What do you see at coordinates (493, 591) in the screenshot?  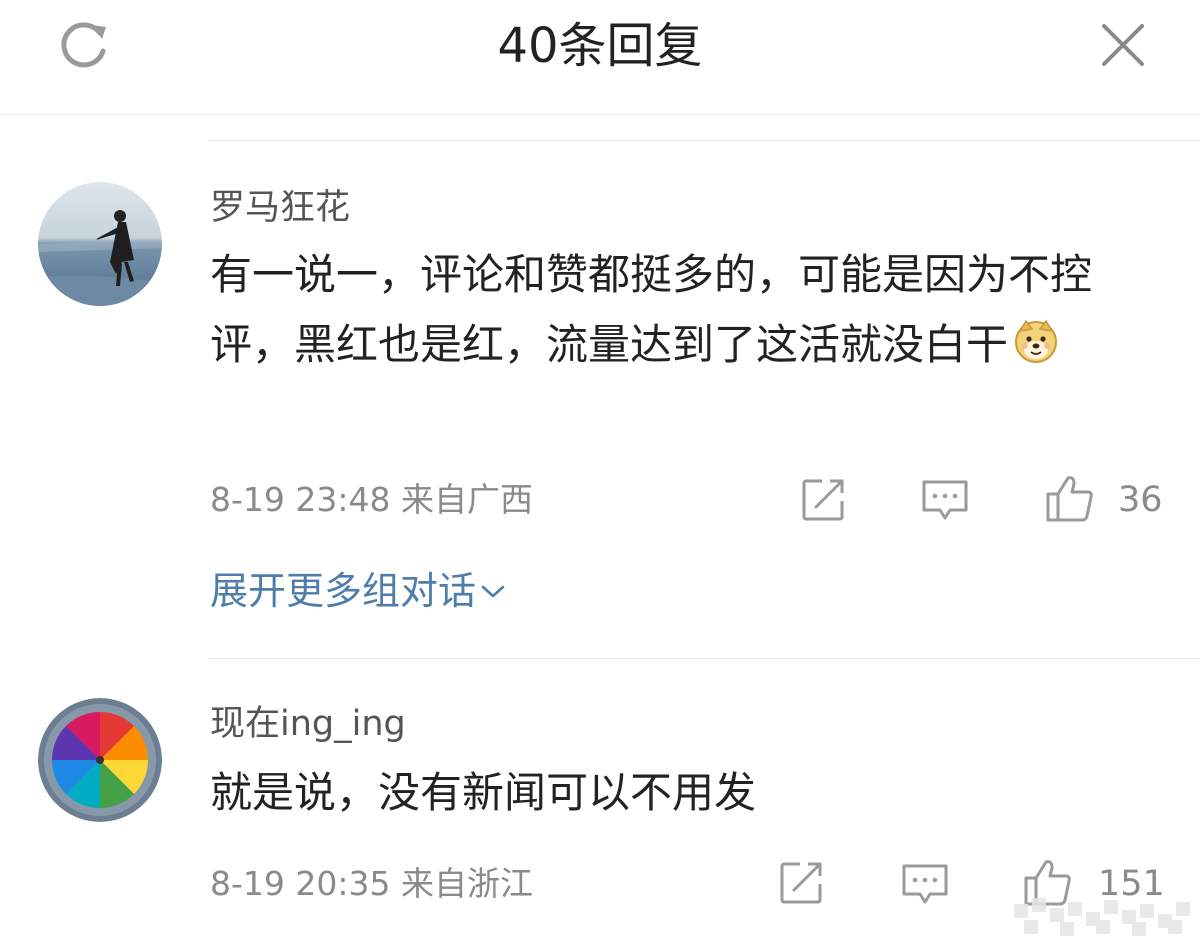 I see `chevron-down-icon` at bounding box center [493, 591].